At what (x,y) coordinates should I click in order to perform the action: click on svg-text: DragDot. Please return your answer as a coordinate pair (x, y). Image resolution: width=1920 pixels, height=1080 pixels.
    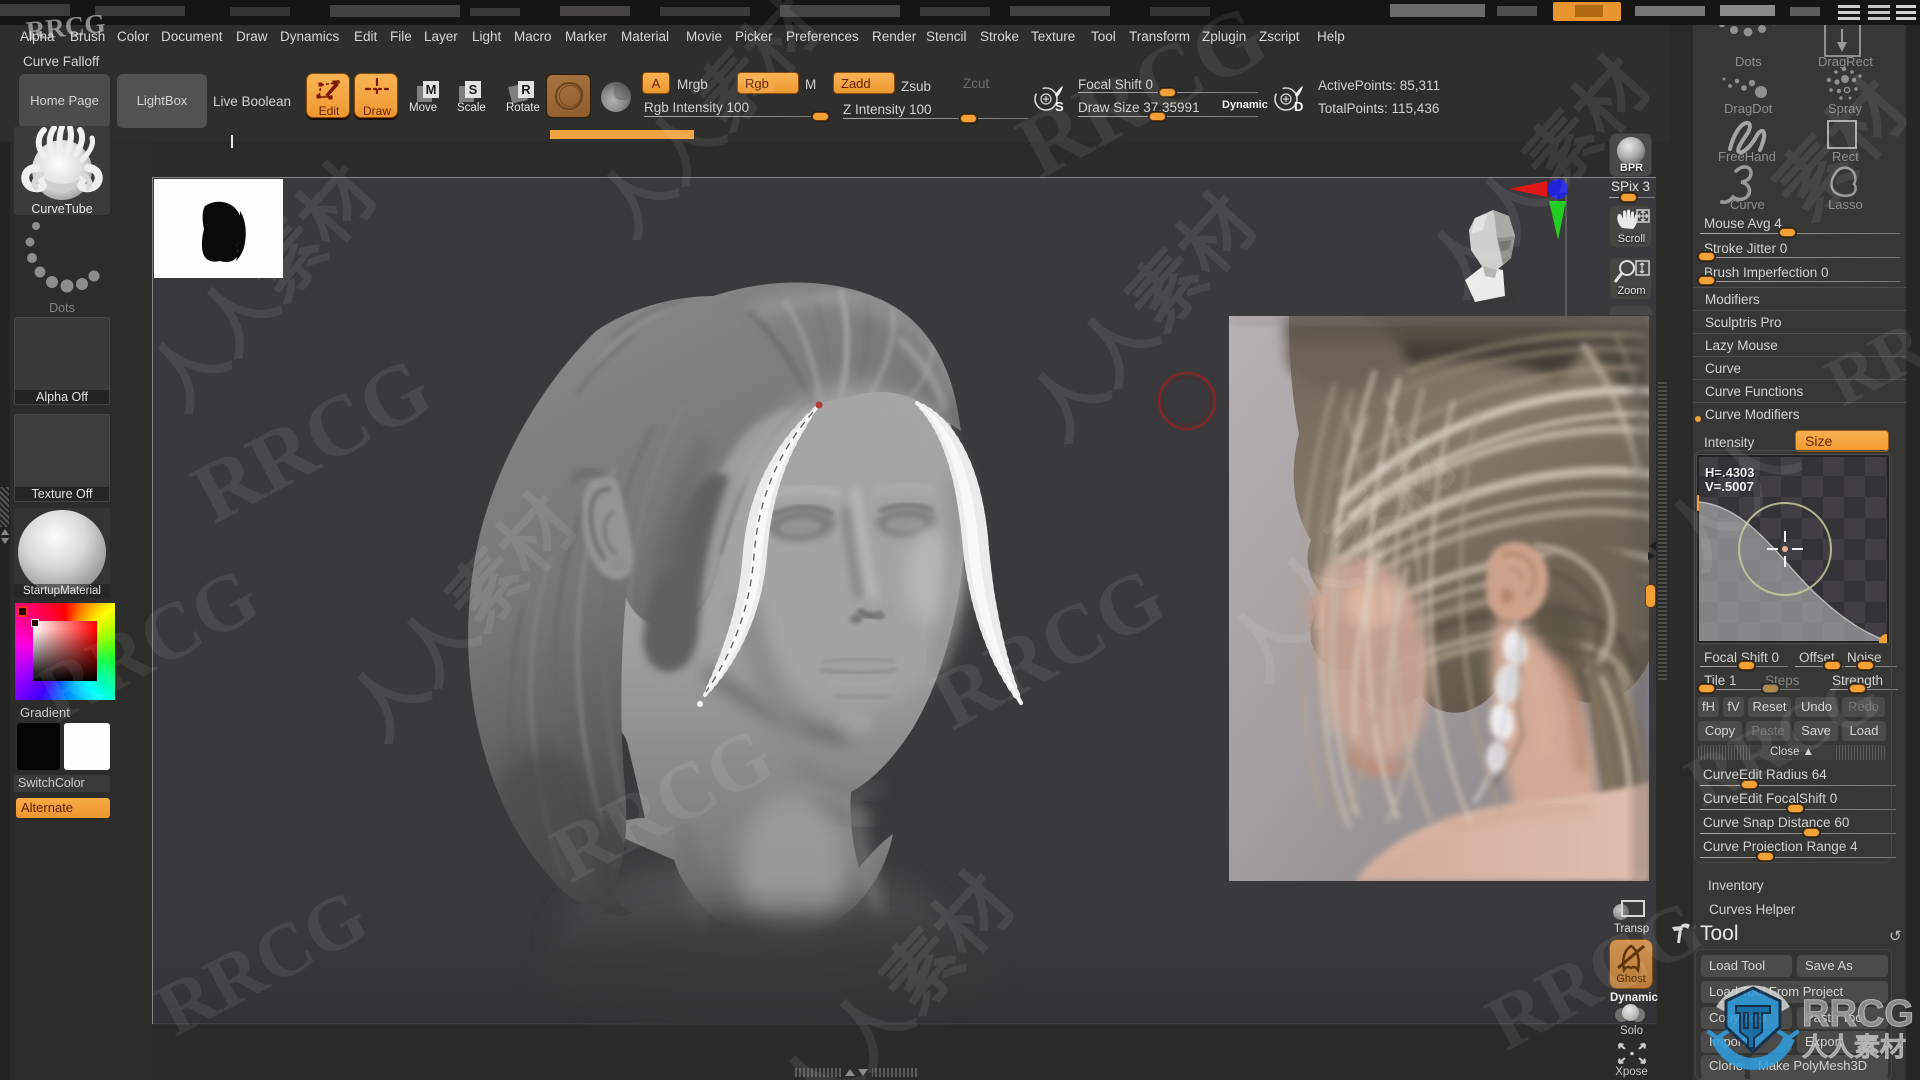
    Looking at the image, I should click on (1748, 108).